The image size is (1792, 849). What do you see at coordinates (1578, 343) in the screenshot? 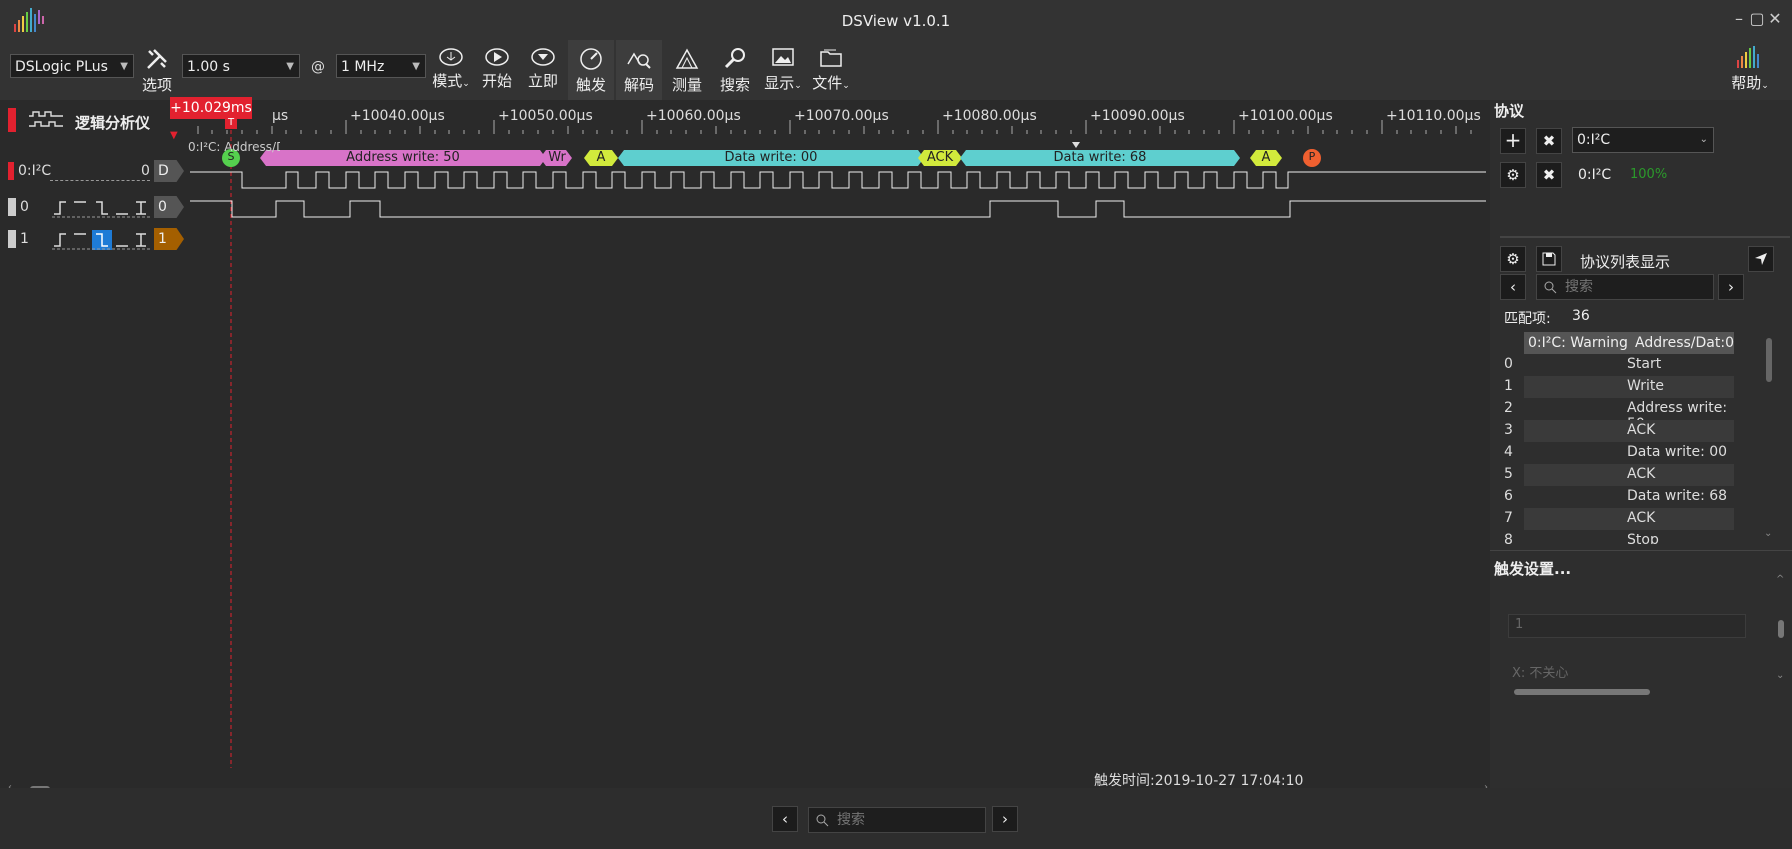
I see `column-header-warnings: 0:I²C: Warnings` at bounding box center [1578, 343].